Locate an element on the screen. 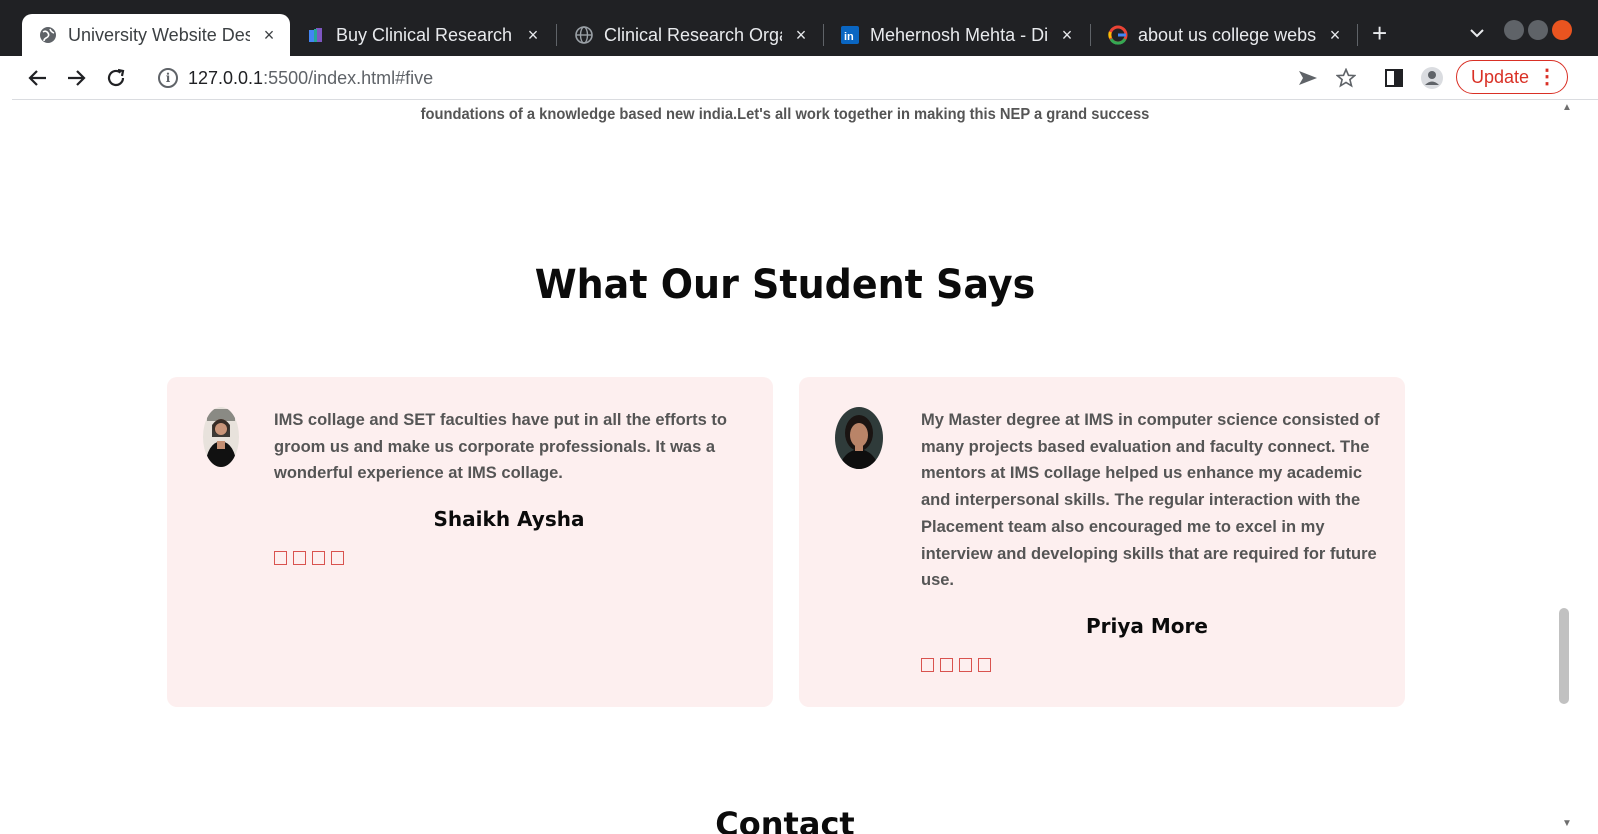  tab-title: Clinical Research Orga is located at coordinates (693, 34).